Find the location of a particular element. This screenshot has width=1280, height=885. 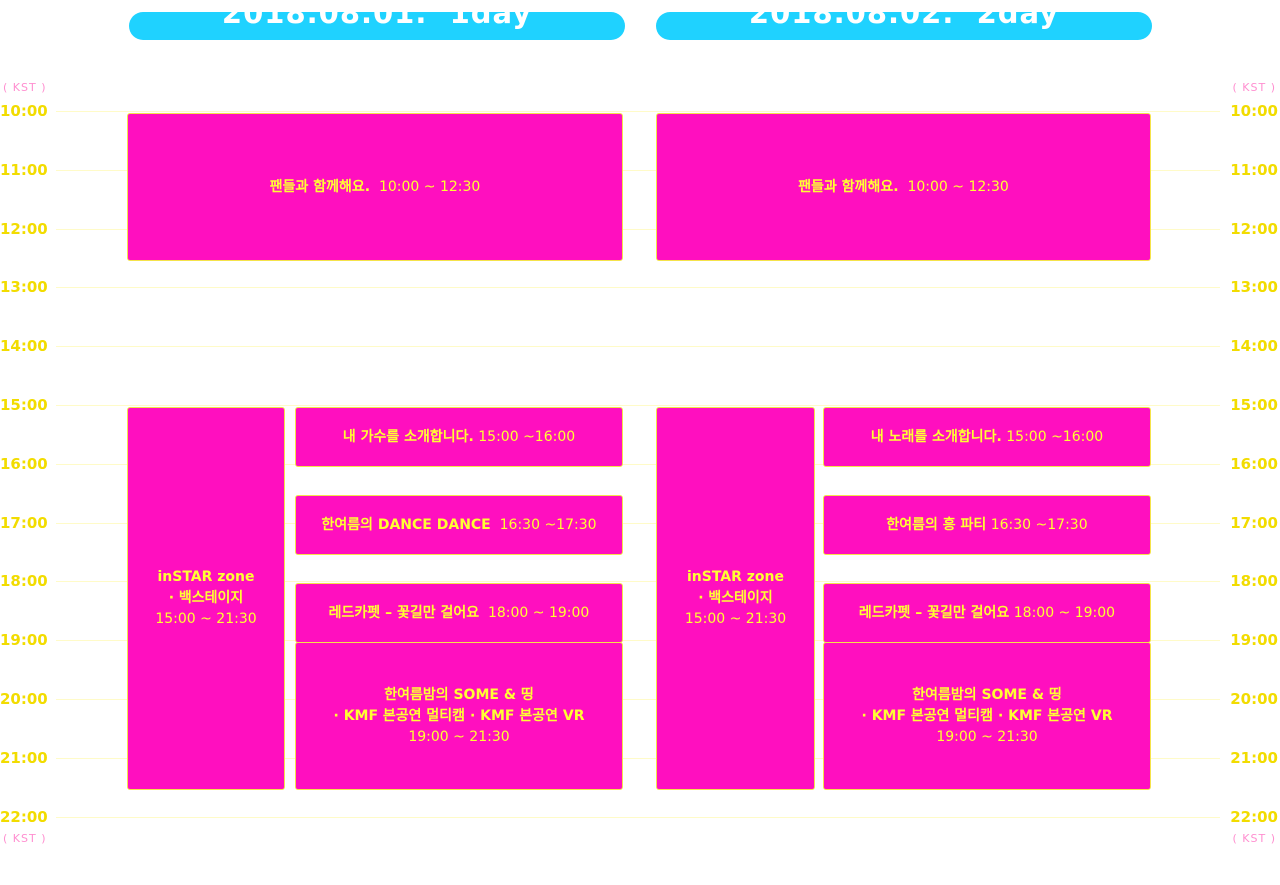

hour-label-right: 22:00 is located at coordinates (1254, 817).